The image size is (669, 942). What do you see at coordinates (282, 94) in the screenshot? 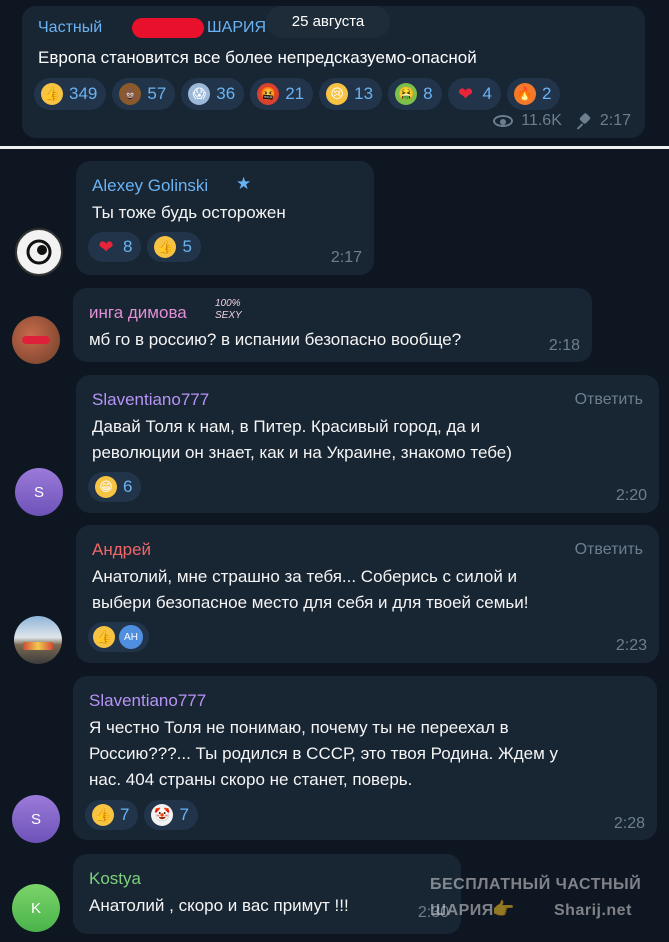
I see `reaction-cursing: 🤬 21` at bounding box center [282, 94].